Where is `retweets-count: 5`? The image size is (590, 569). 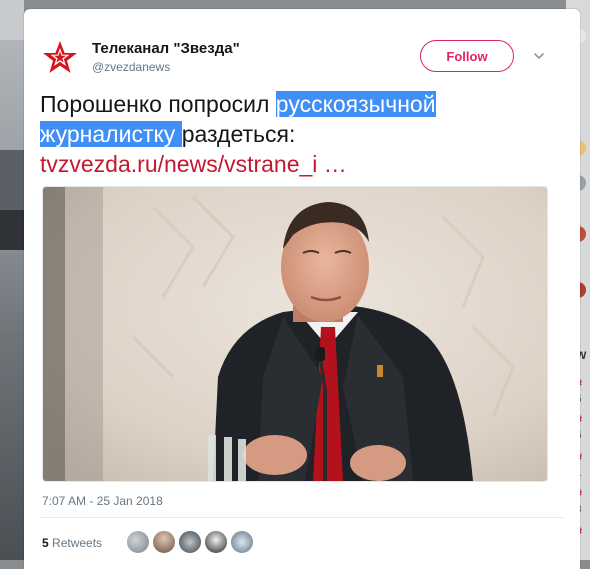
retweets-count: 5 is located at coordinates (45, 543).